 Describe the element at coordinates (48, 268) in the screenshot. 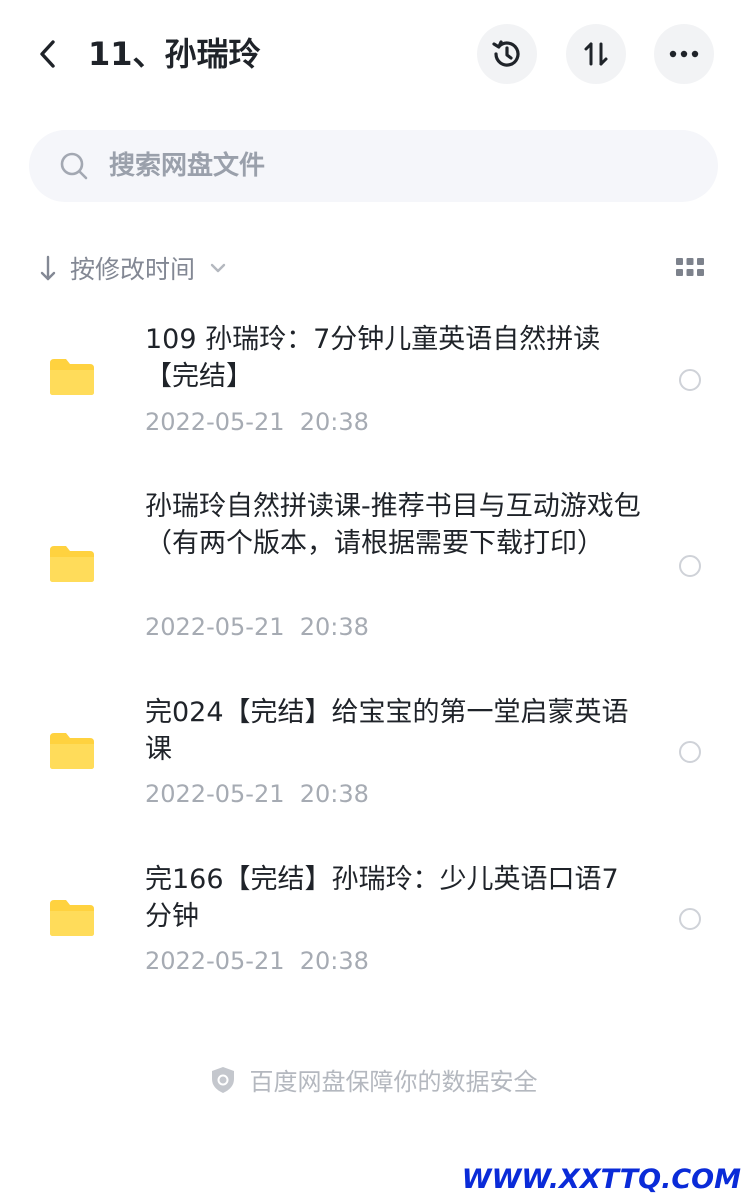

I see `arrow-down-icon` at that location.